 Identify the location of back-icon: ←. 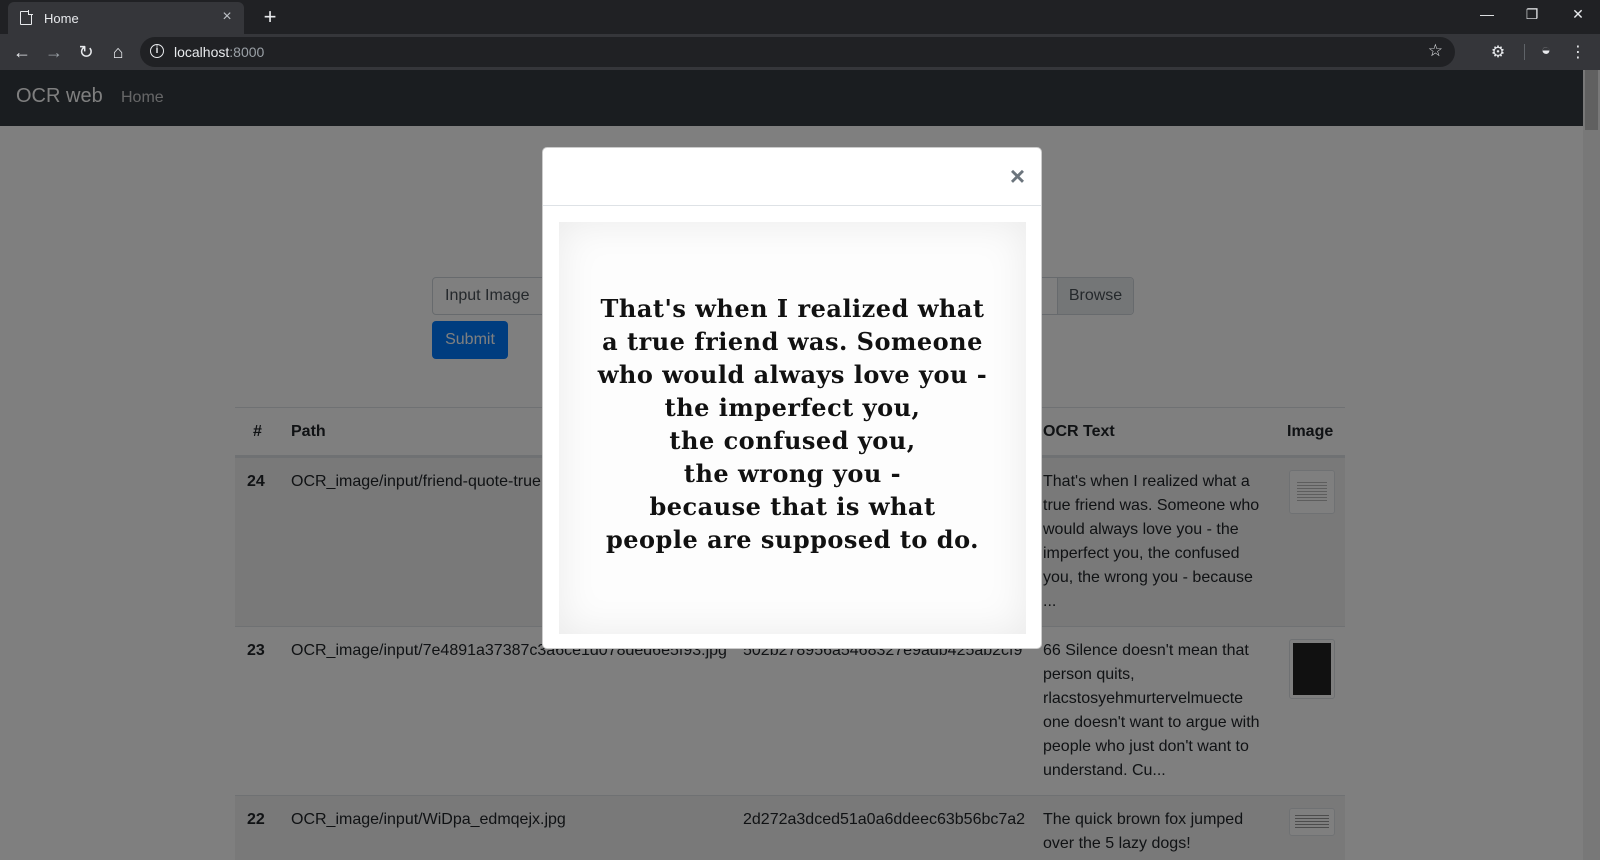
(22, 52).